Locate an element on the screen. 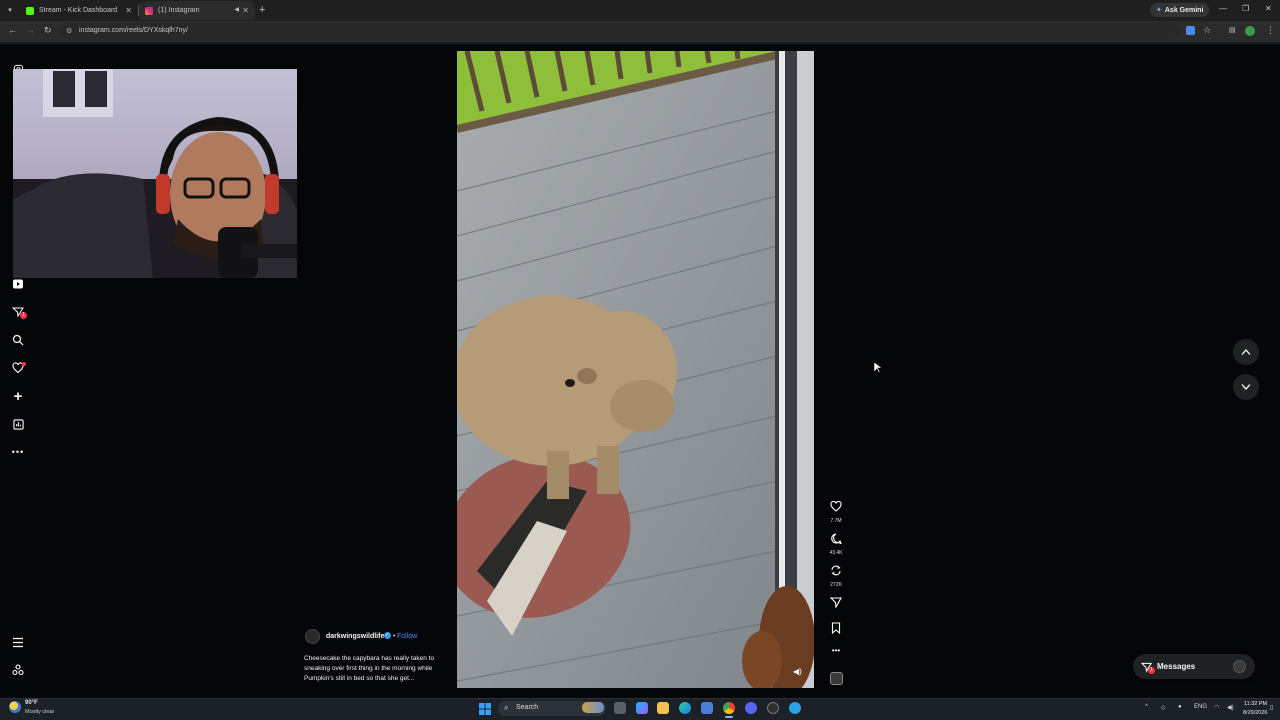  repost-count: 272K is located at coordinates (836, 585).